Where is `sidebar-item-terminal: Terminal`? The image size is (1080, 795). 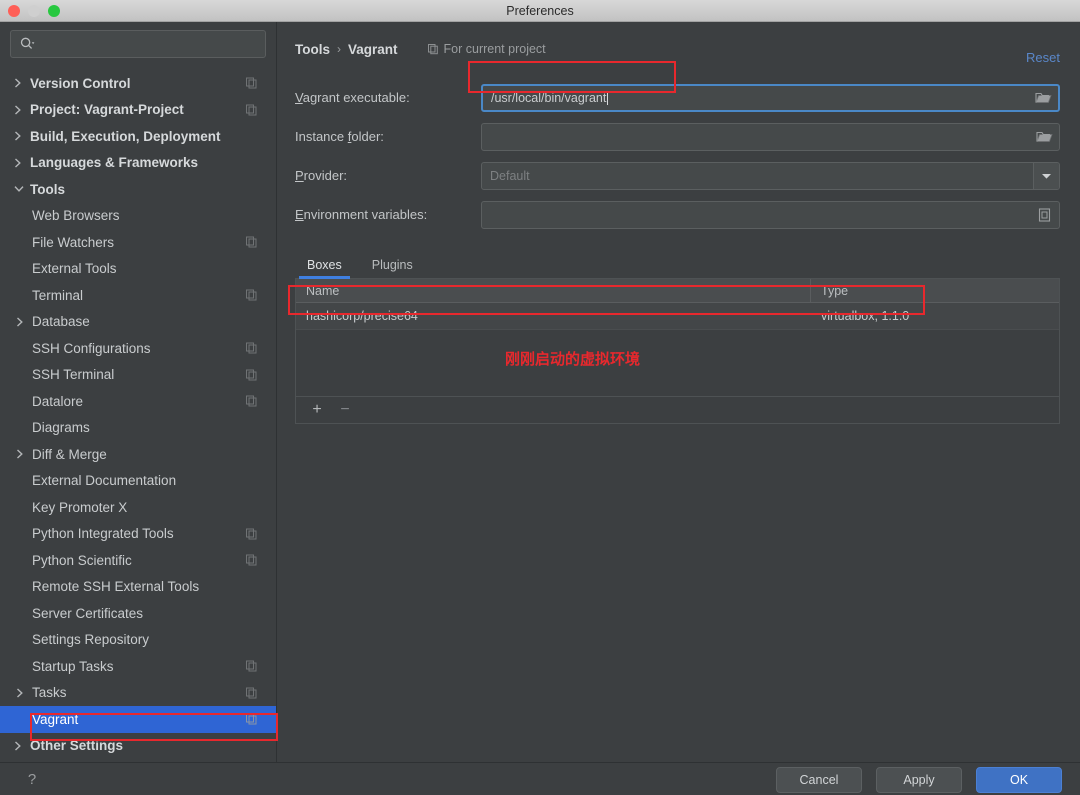 sidebar-item-terminal: Terminal is located at coordinates (138, 295).